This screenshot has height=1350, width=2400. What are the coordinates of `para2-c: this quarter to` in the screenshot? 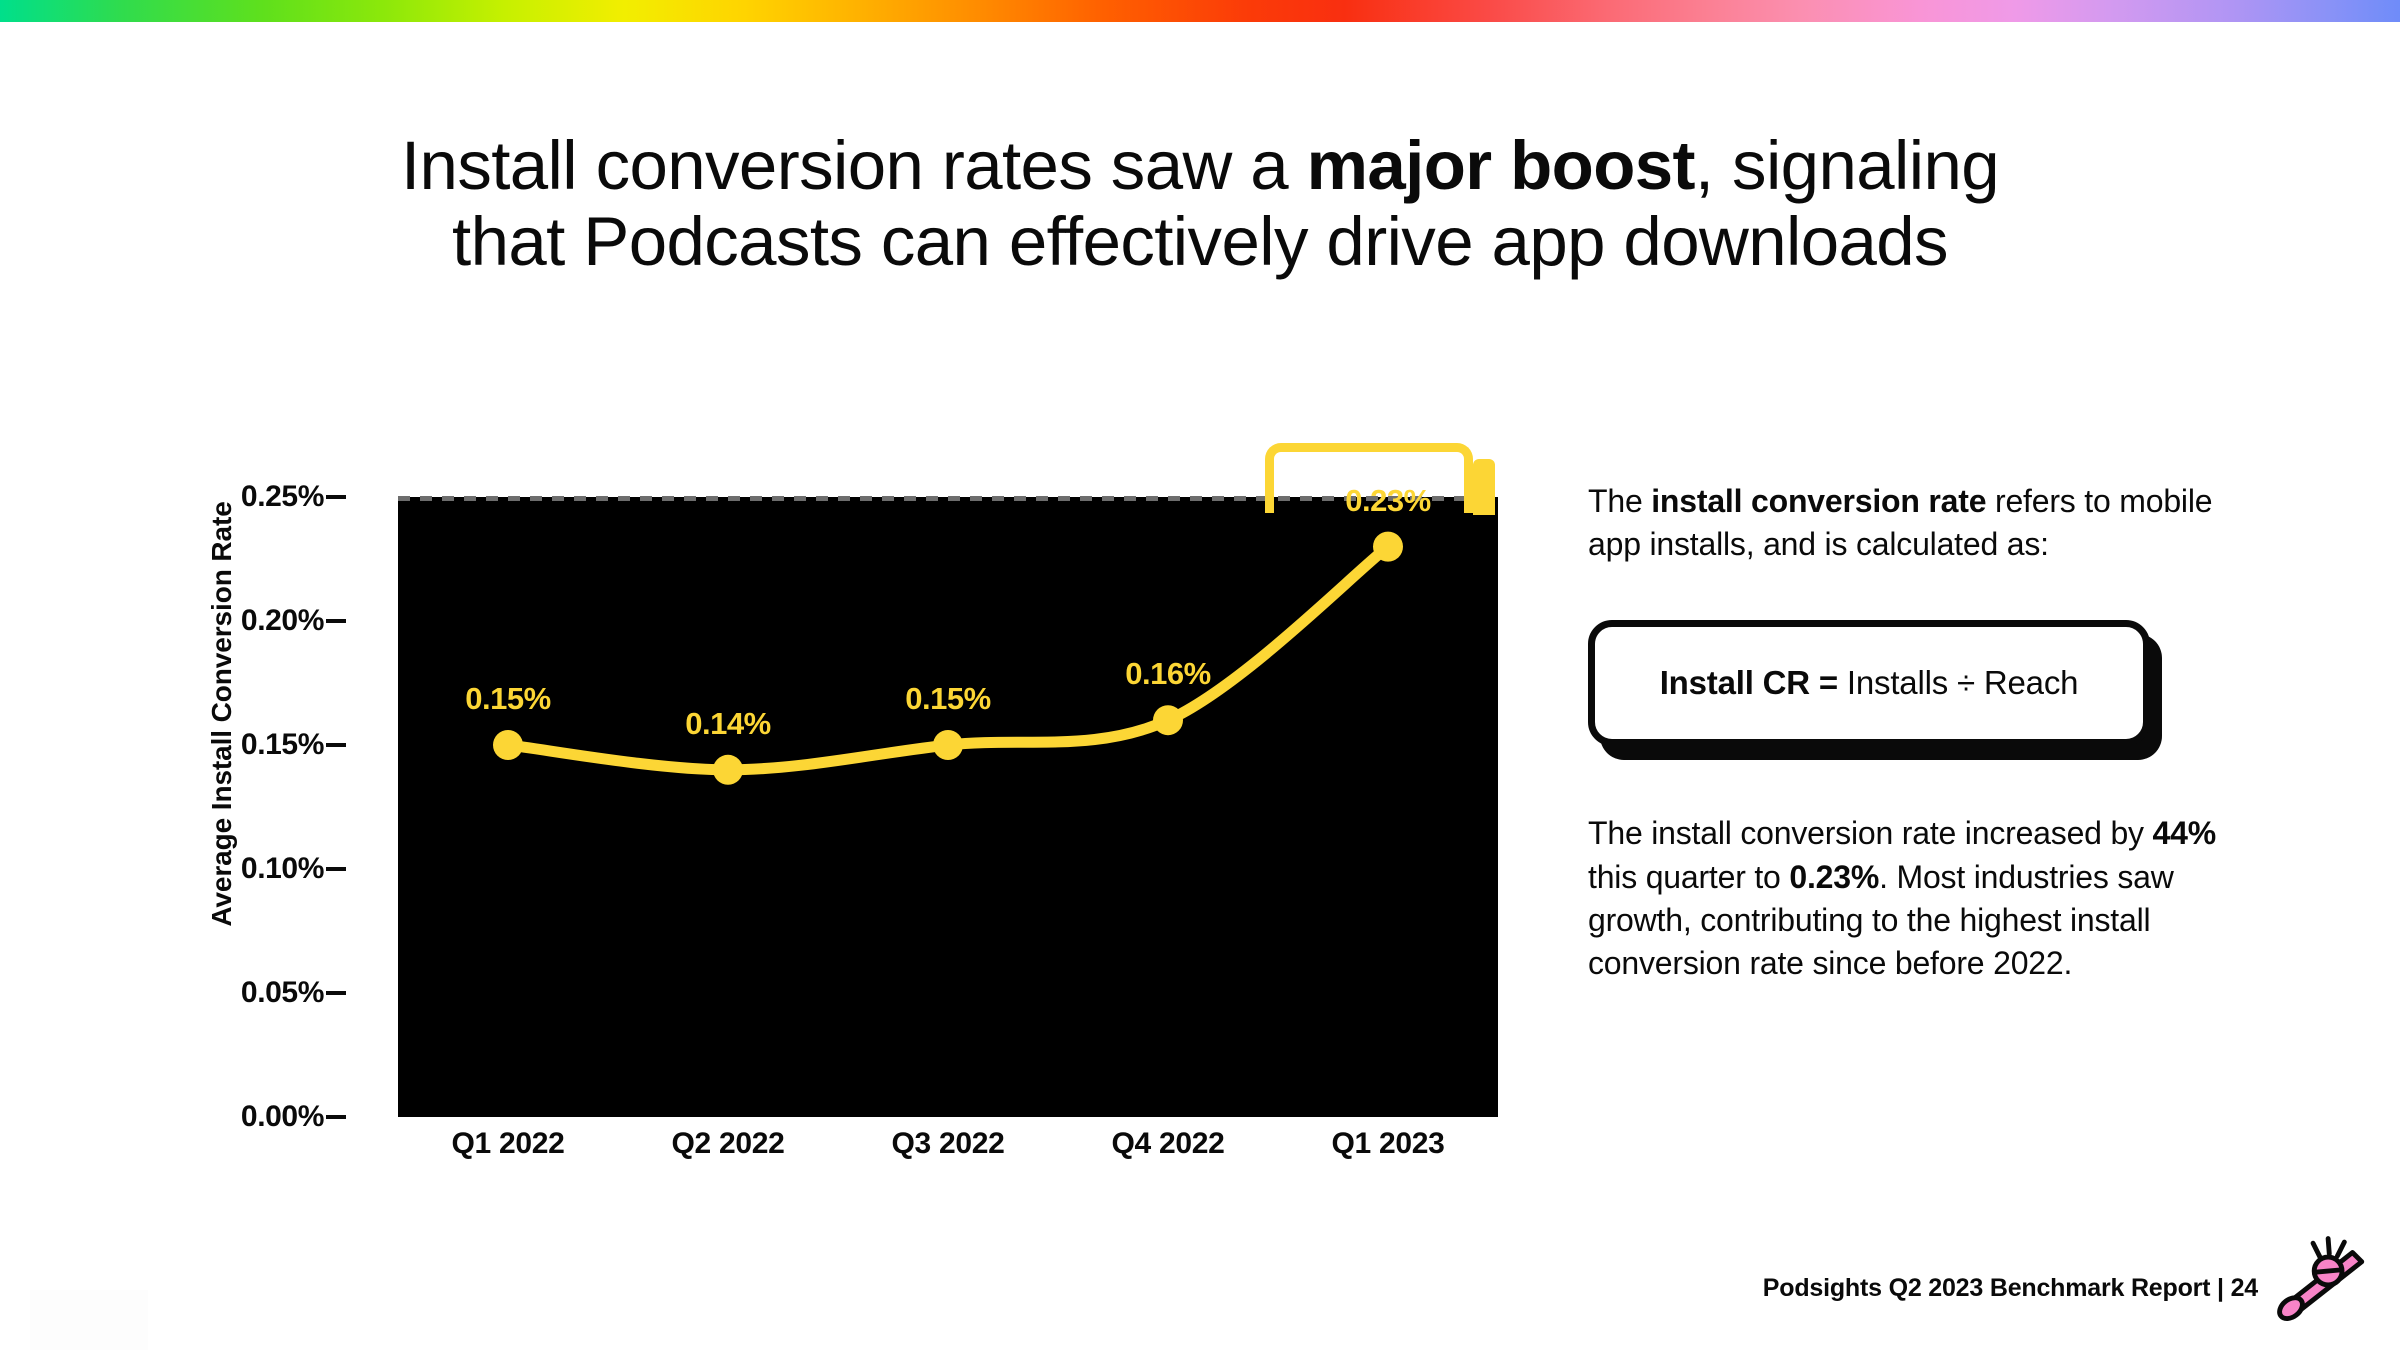 It's located at (1689, 876).